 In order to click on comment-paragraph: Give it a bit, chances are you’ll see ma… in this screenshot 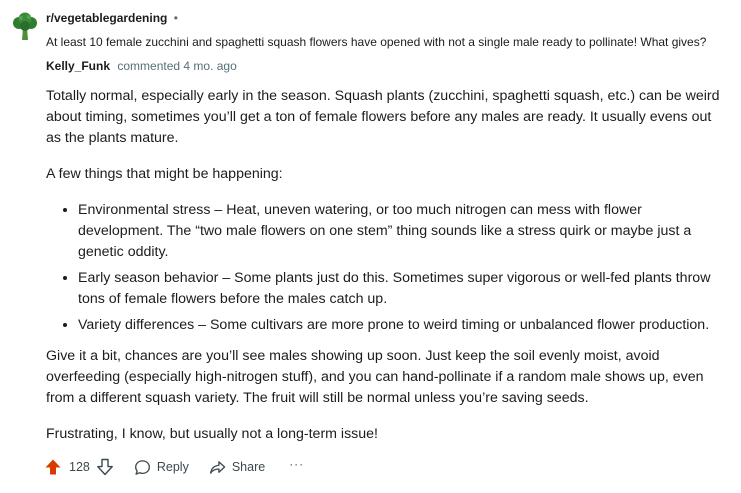, I will do `click(375, 377)`.